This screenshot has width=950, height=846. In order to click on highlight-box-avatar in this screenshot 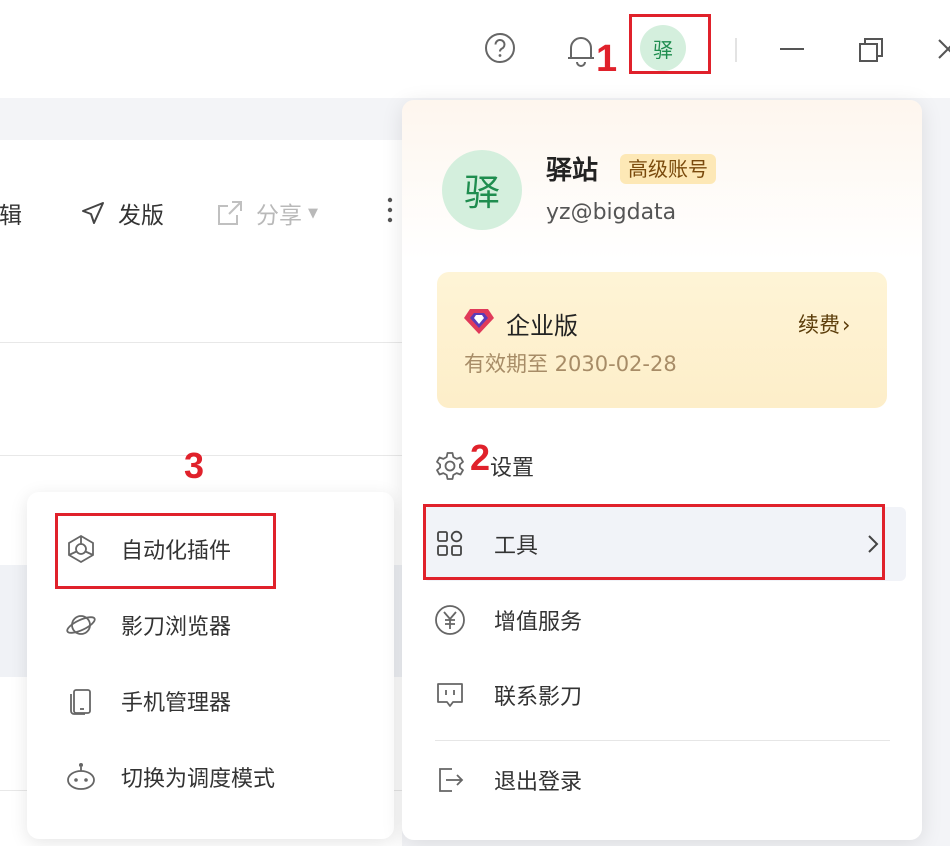, I will do `click(670, 44)`.